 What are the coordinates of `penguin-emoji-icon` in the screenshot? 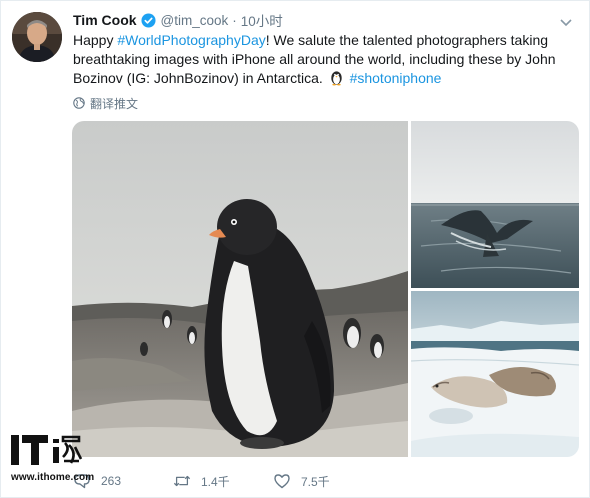 It's located at (336, 77).